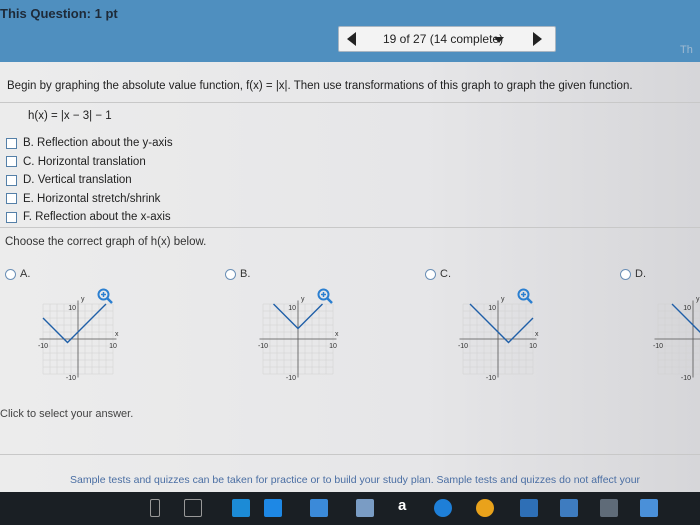 The image size is (700, 525). What do you see at coordinates (98, 143) in the screenshot?
I see `option-label: B. Reflection about the y-axis` at bounding box center [98, 143].